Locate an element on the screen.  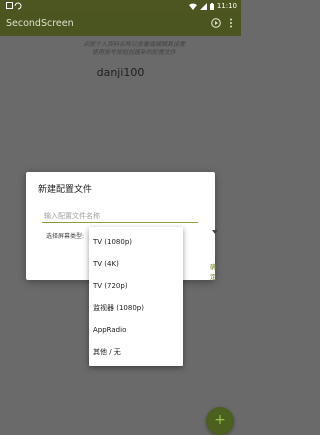
wifi-icon is located at coordinates (192, 6).